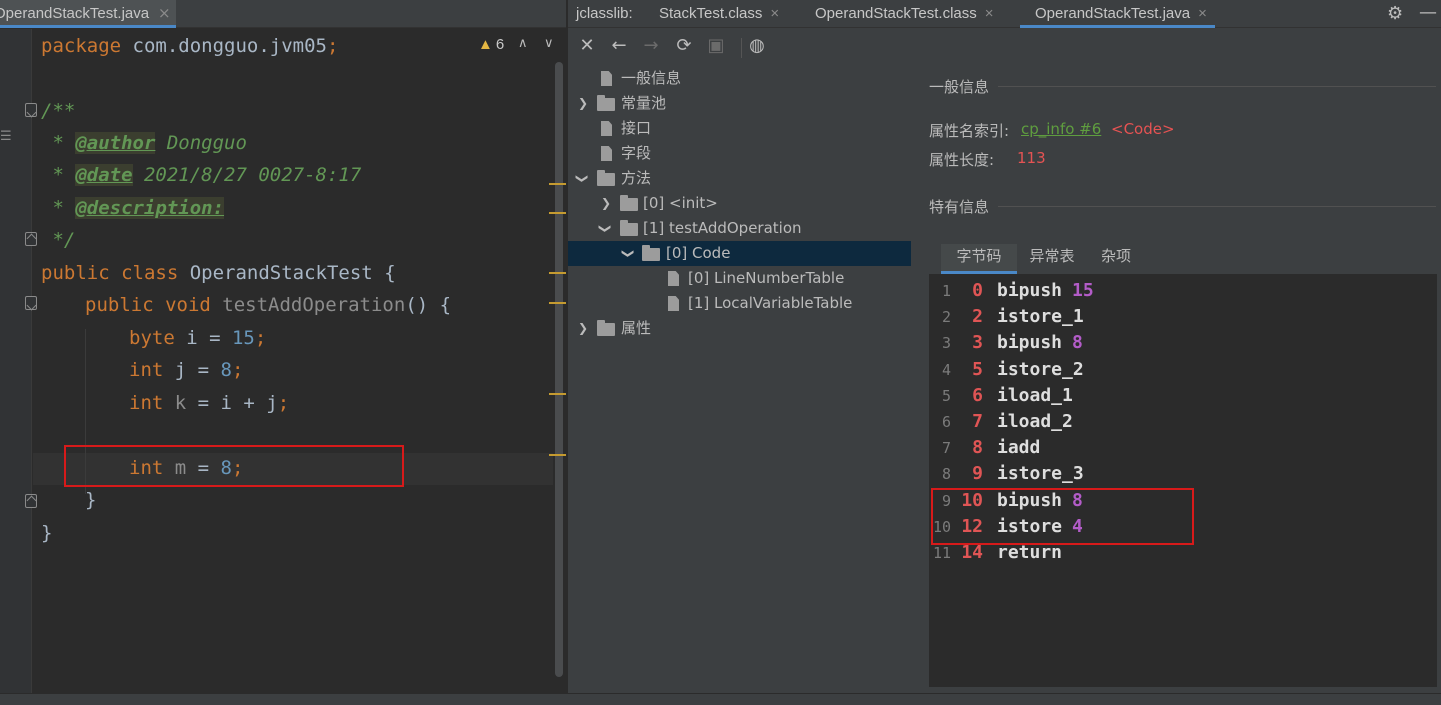  I want to click on section-title-general: 一般信息, so click(959, 87).